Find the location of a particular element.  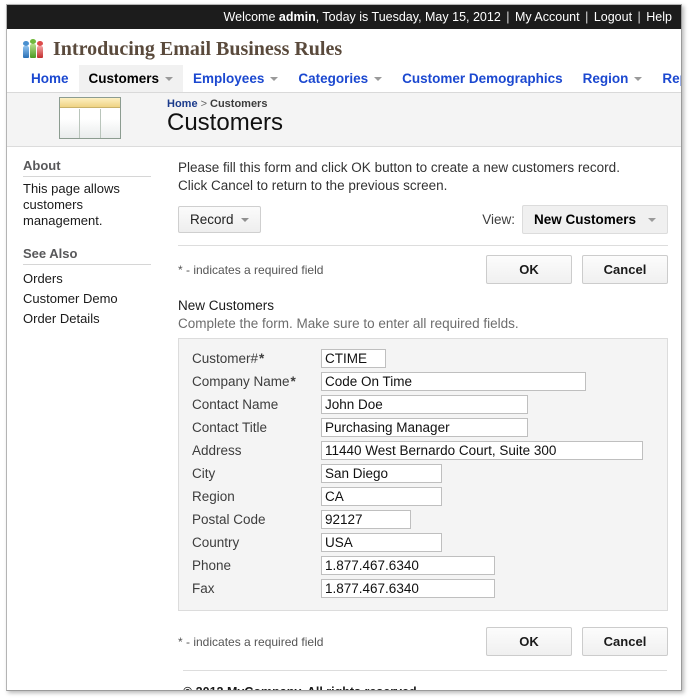

field-input-phone is located at coordinates (408, 565).